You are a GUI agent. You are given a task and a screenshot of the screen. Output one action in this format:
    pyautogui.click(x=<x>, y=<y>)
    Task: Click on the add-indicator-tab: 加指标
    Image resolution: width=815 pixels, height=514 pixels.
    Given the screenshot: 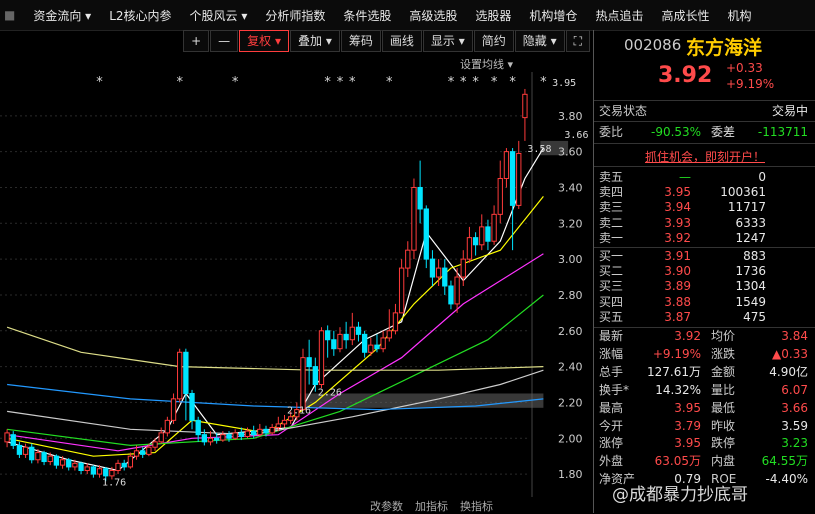 What is the action you would take?
    pyautogui.click(x=431, y=506)
    